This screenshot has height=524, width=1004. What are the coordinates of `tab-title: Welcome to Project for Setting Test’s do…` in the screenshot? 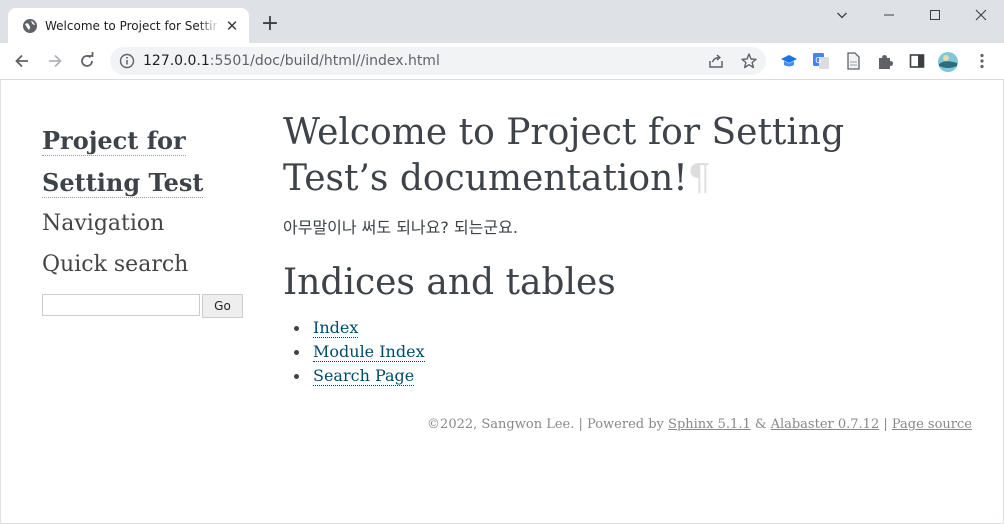 It's located at (131, 26).